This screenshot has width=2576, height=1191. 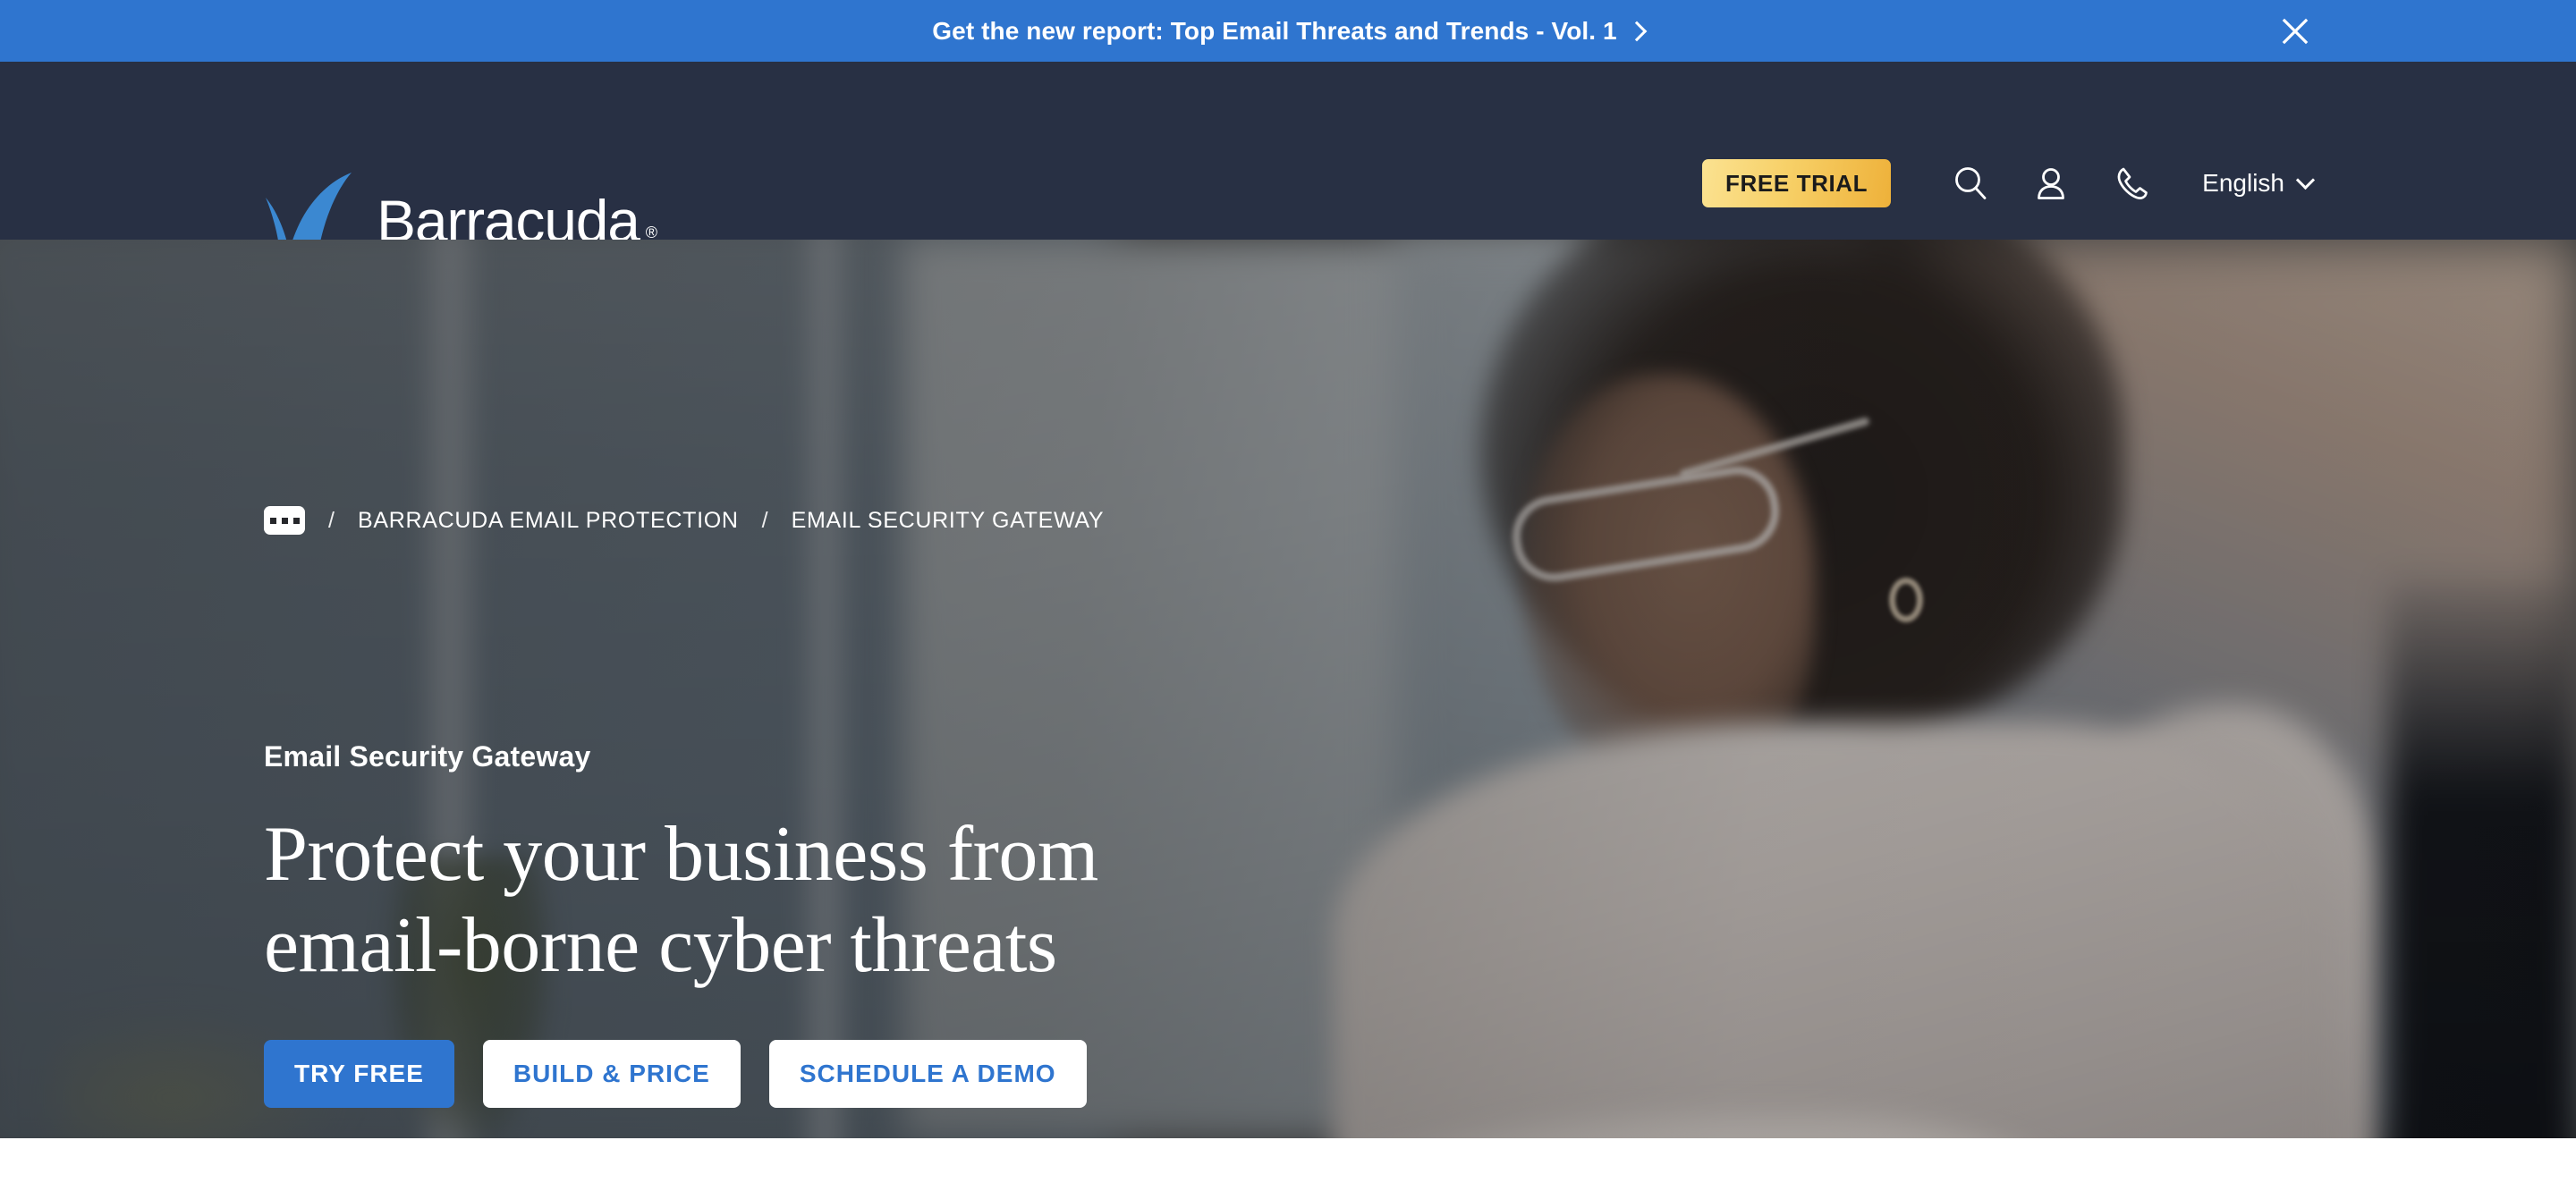 I want to click on barracuda-logo: Barracuda ®, so click(x=460, y=210).